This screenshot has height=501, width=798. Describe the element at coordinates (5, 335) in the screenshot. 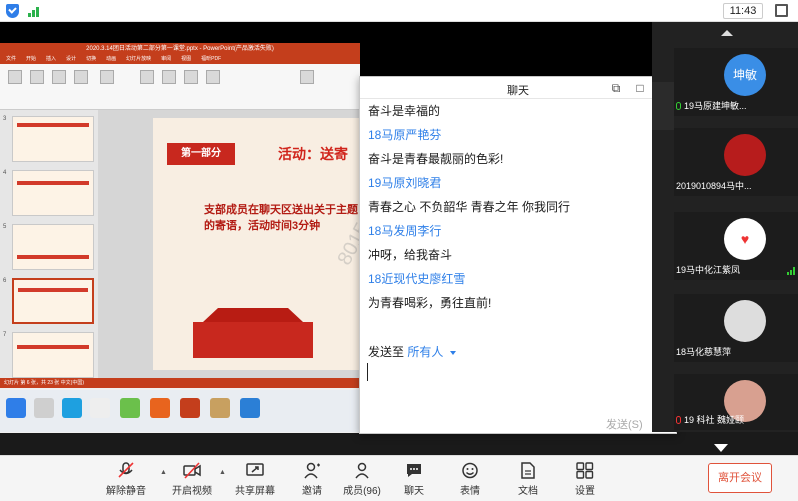

I see `thumb-number: 7` at that location.